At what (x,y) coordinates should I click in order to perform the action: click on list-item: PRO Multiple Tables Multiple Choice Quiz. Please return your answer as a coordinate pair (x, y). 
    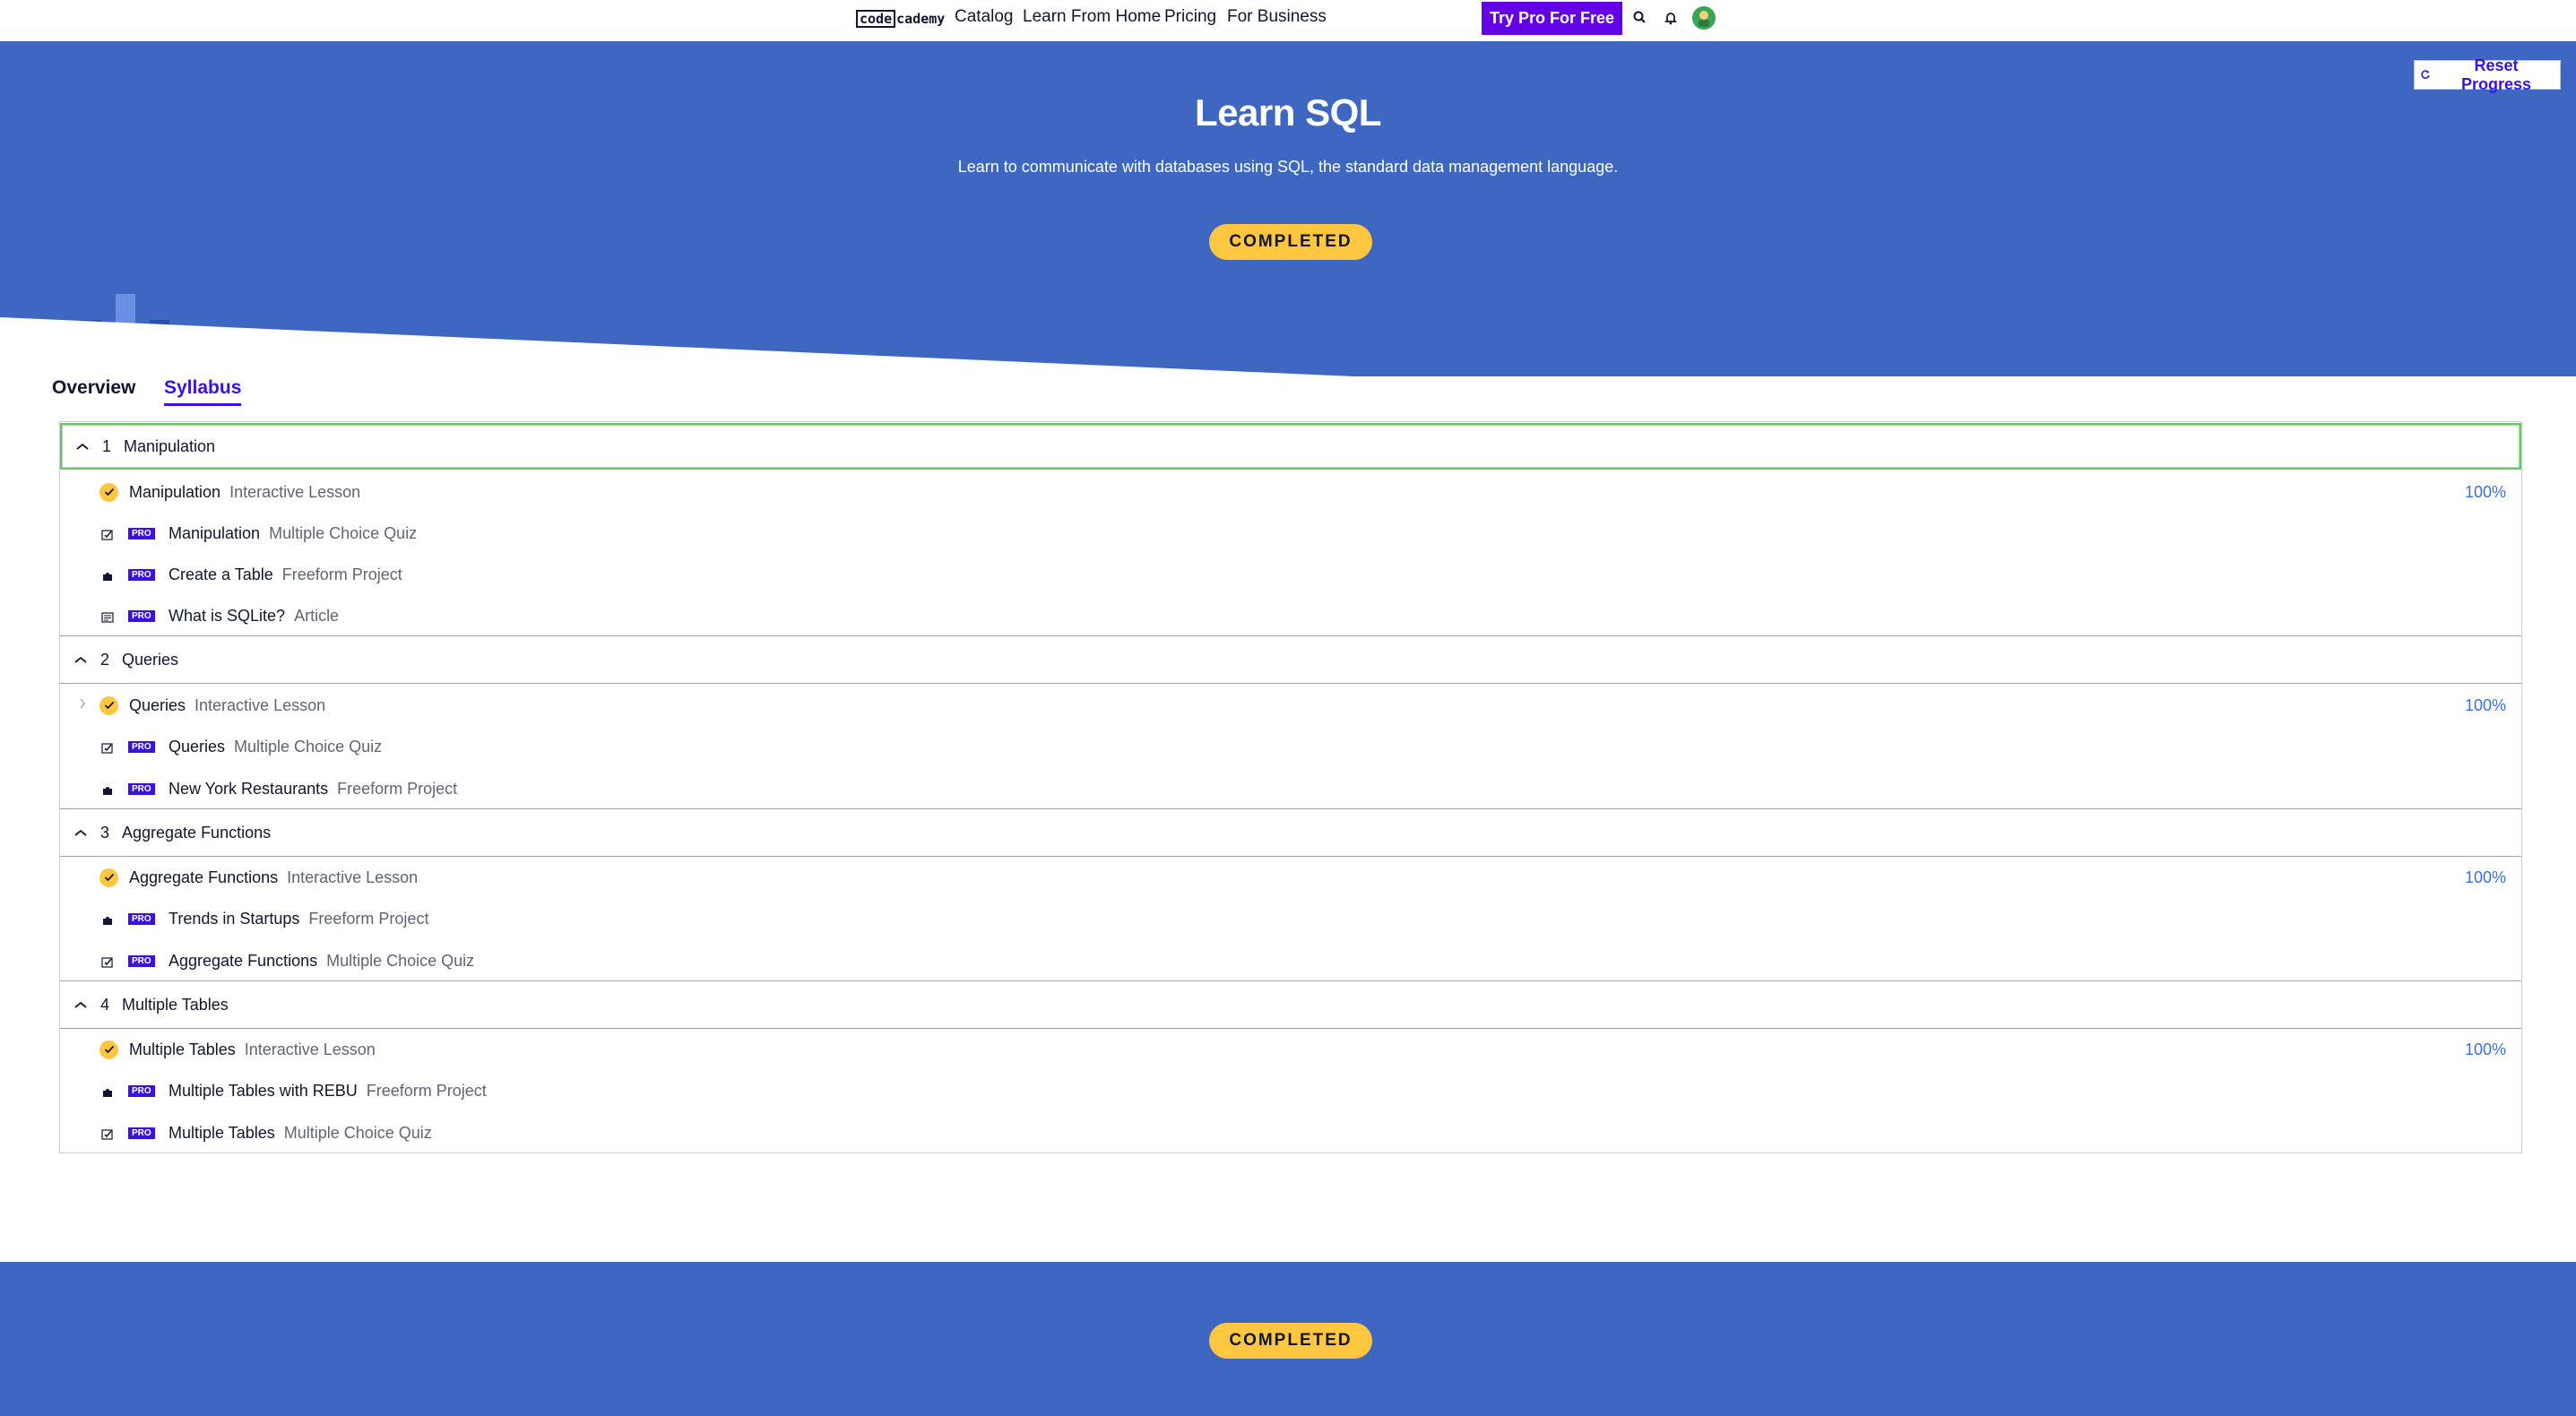
    Looking at the image, I should click on (1290, 1133).